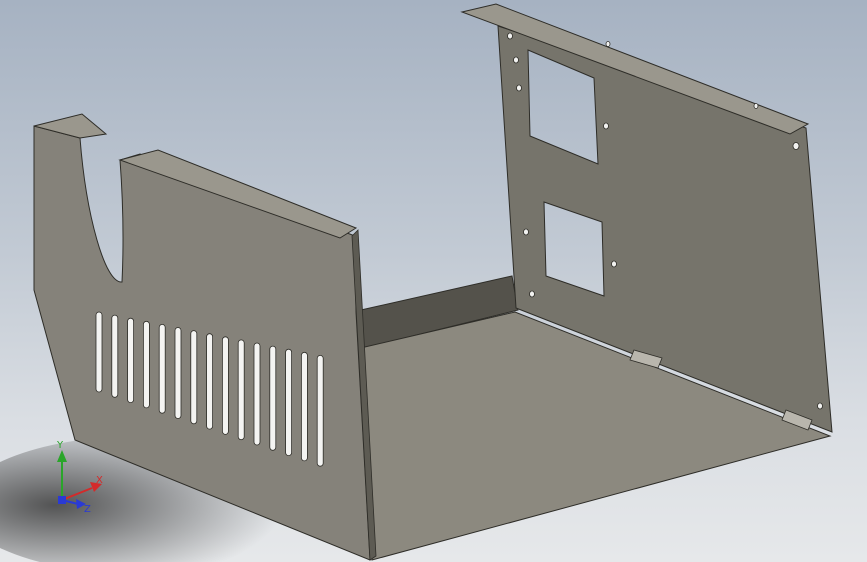  Describe the element at coordinates (62, 456) in the screenshot. I see `y-axis-arrow` at that location.